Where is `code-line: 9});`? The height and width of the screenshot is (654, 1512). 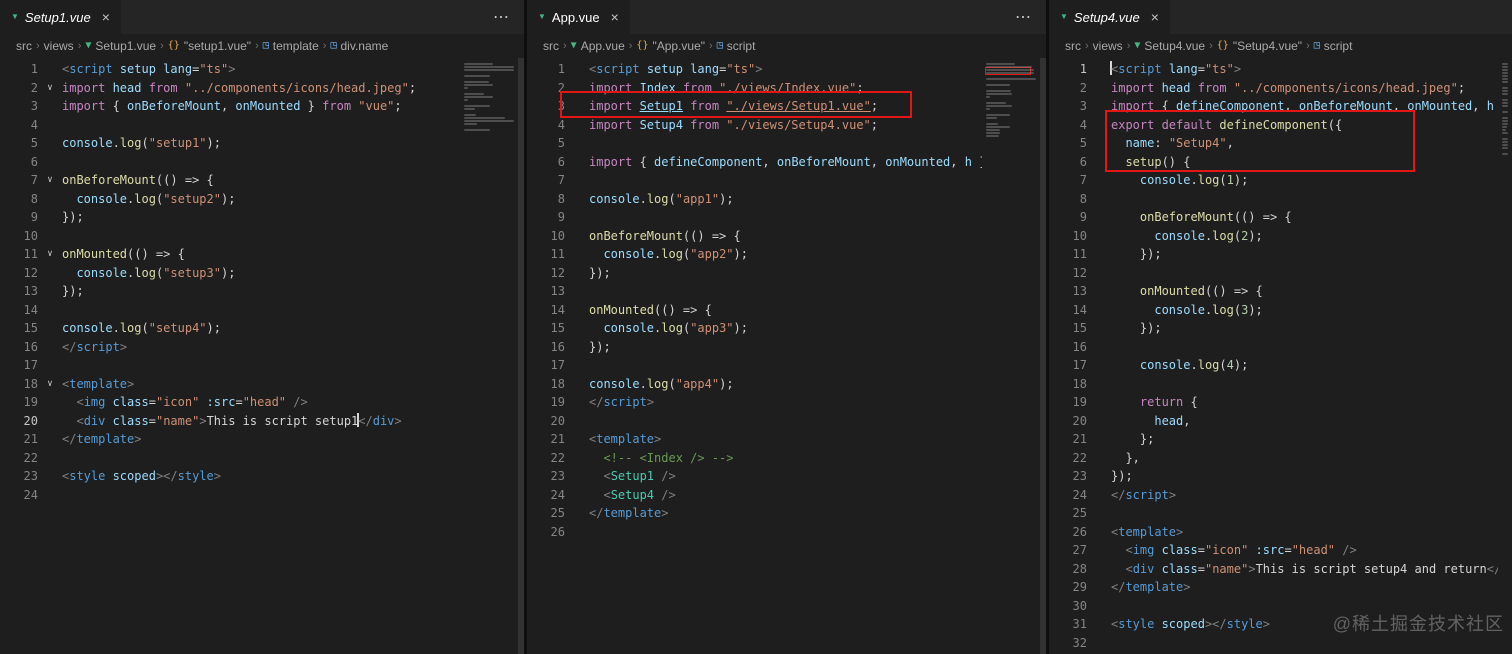 code-line: 9}); is located at coordinates (230, 217).